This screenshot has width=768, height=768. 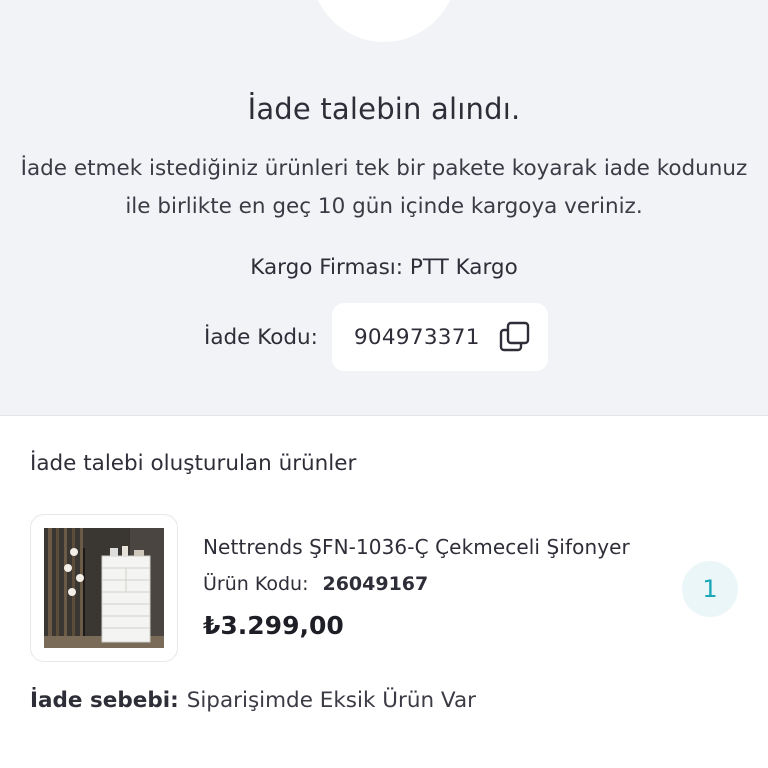 What do you see at coordinates (261, 337) in the screenshot?
I see `return-code-label: İade Kodu:` at bounding box center [261, 337].